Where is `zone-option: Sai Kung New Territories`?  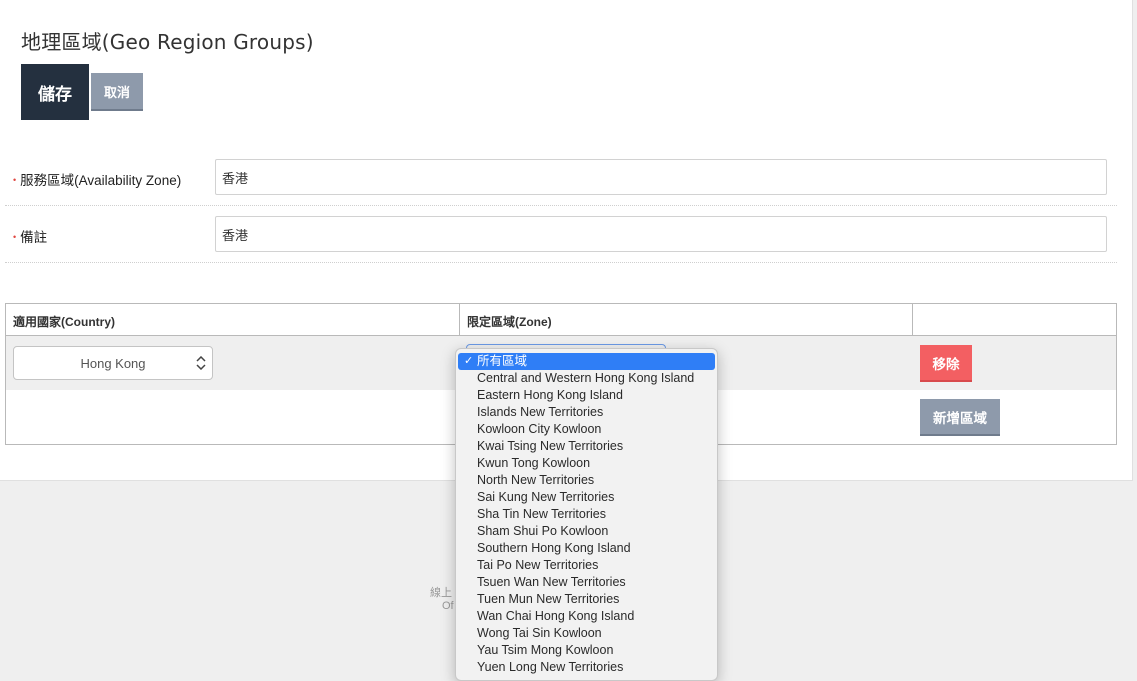 zone-option: Sai Kung New Territories is located at coordinates (586, 497).